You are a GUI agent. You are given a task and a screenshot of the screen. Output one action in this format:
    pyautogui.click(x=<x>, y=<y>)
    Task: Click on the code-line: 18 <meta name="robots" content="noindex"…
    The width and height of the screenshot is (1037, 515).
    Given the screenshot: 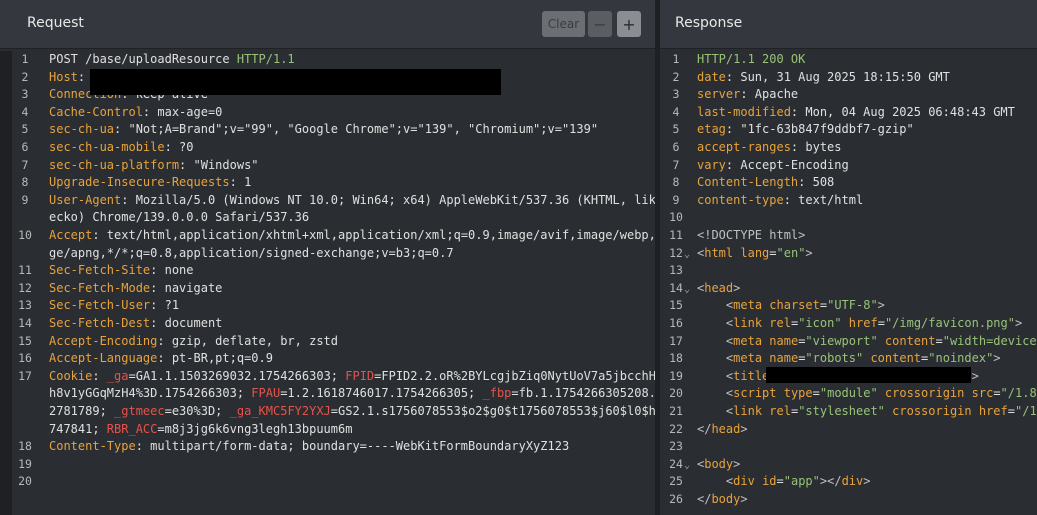 What is the action you would take?
    pyautogui.click(x=848, y=359)
    